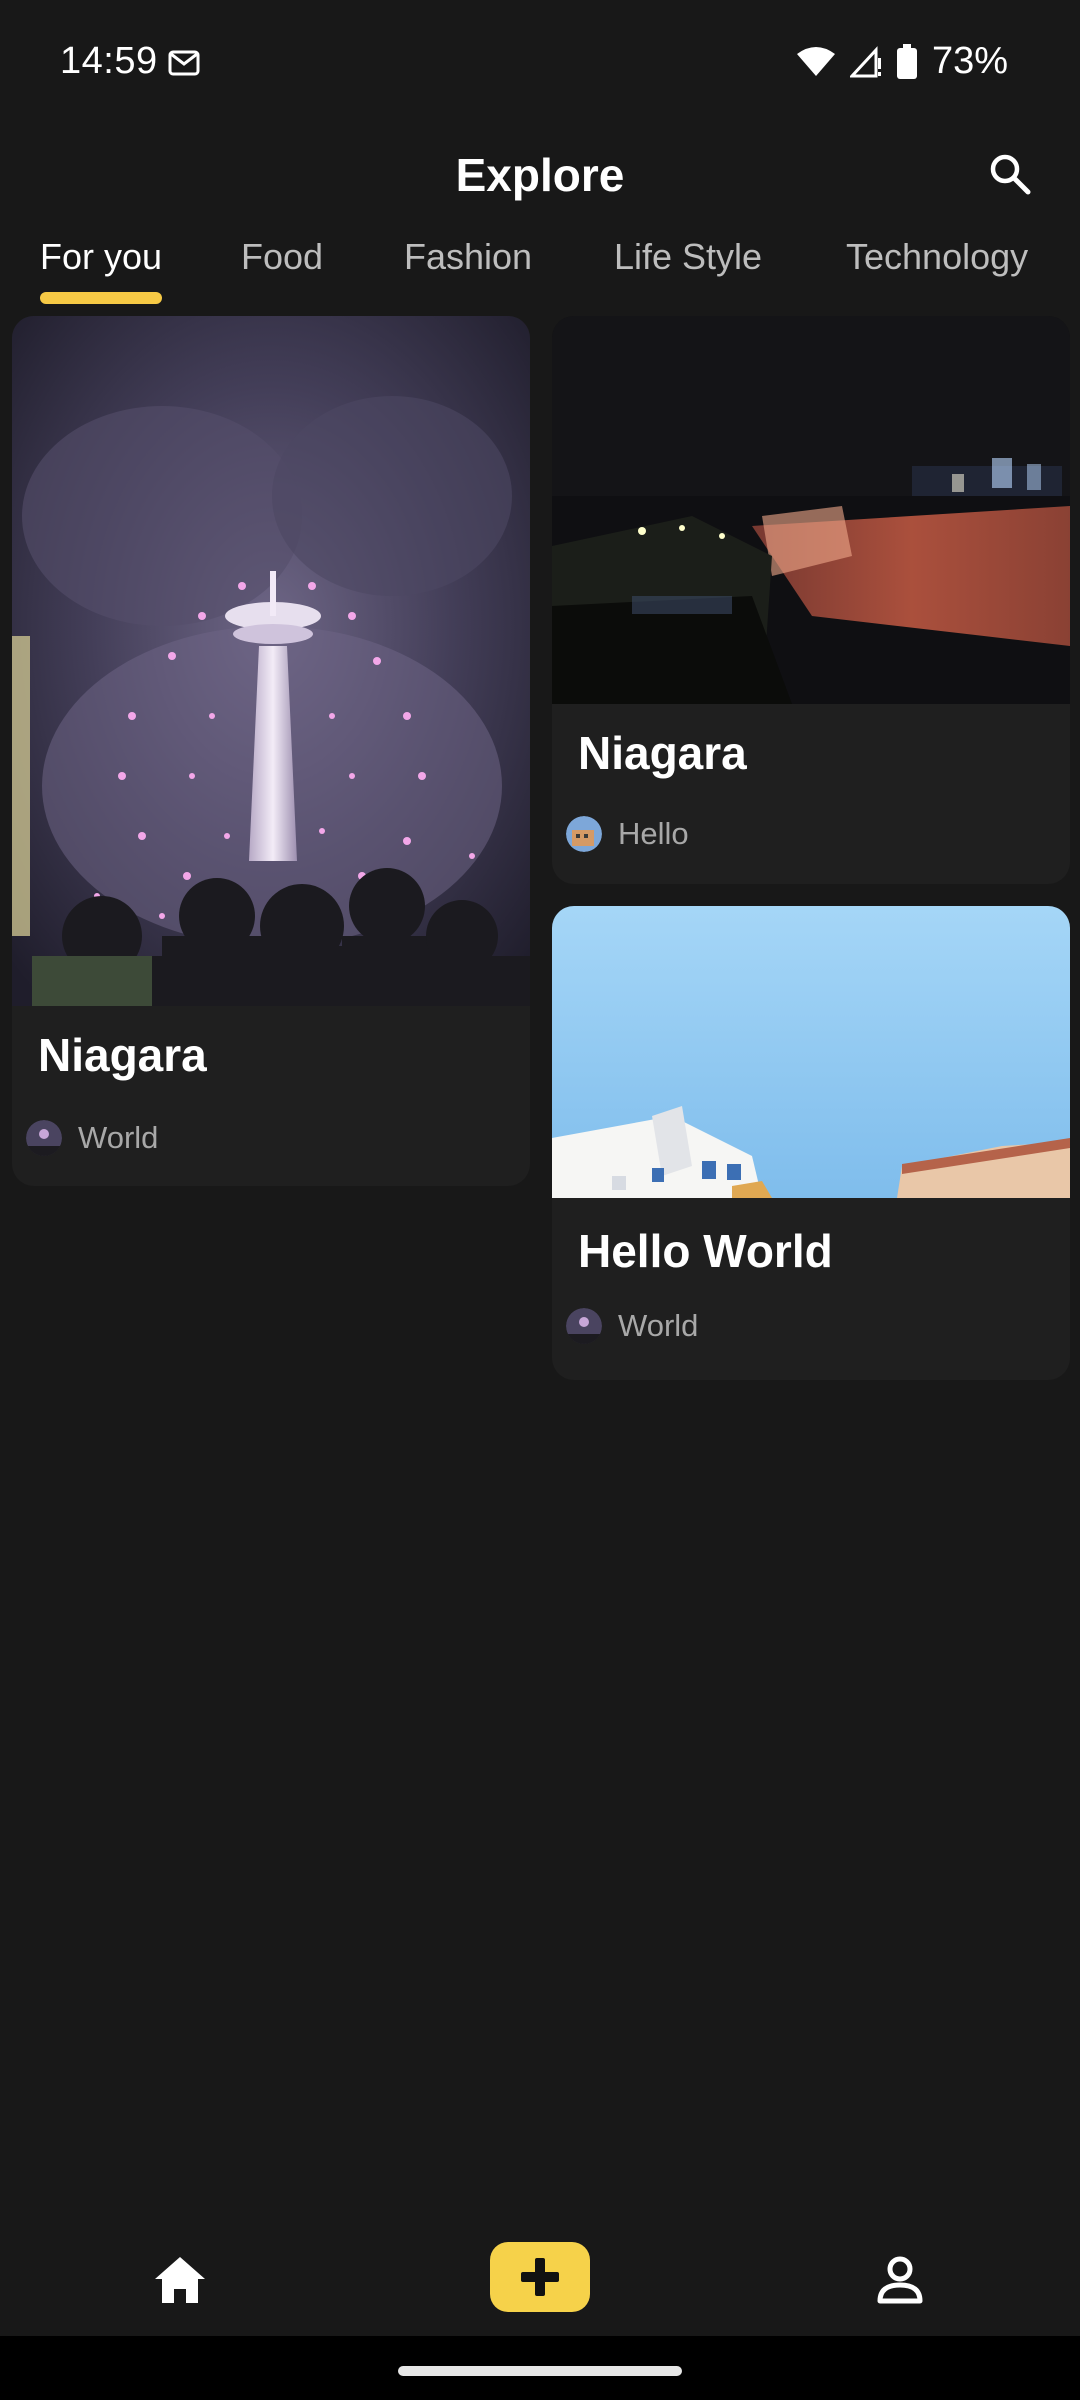 The height and width of the screenshot is (2400, 1080). What do you see at coordinates (688, 257) in the screenshot?
I see `tab-life-style: Life Style` at bounding box center [688, 257].